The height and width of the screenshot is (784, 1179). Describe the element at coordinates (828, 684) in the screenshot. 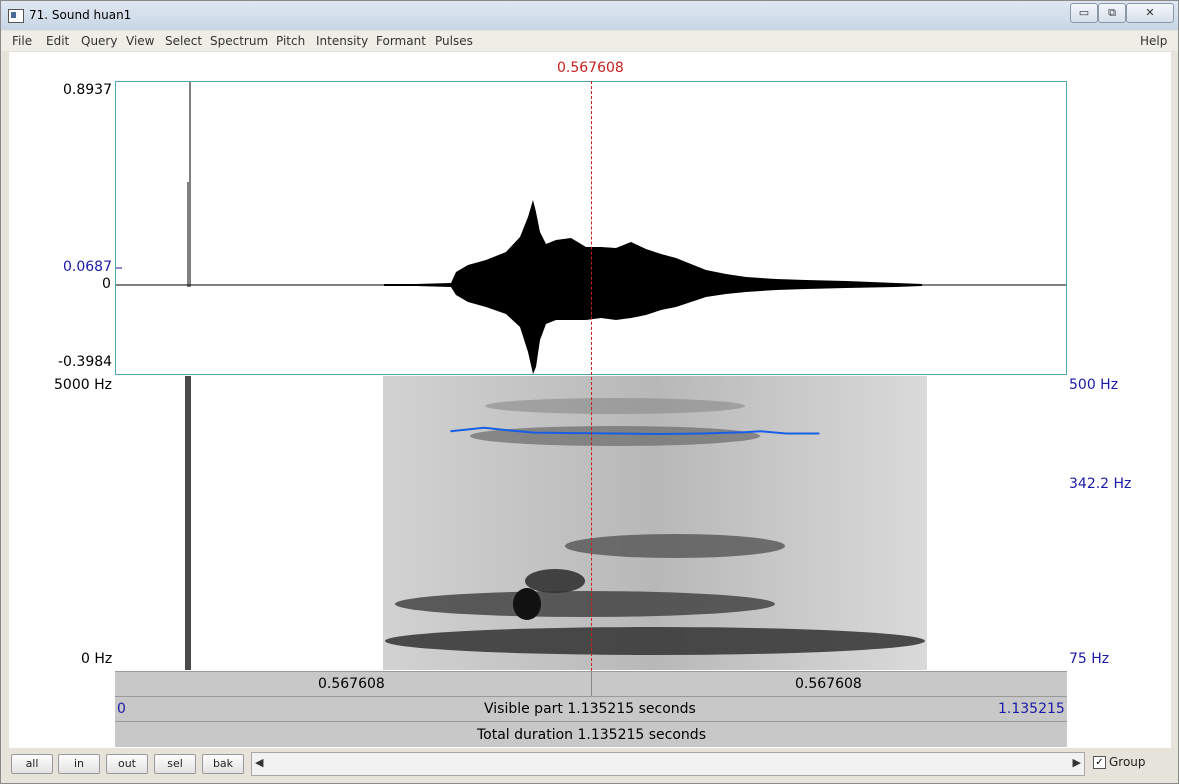

I see `cursor-time-right: 0.567608` at that location.